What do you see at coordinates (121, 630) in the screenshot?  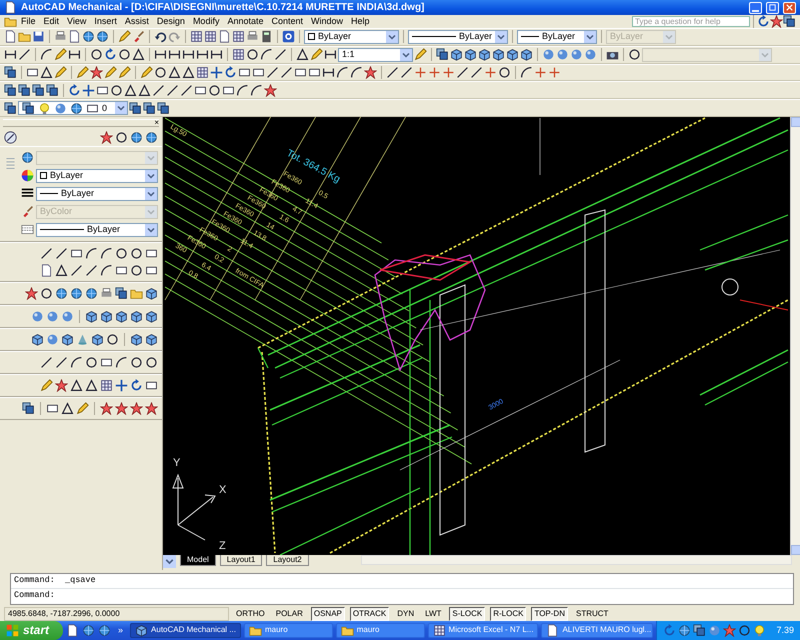 I see `quick-launch-overflow: »` at bounding box center [121, 630].